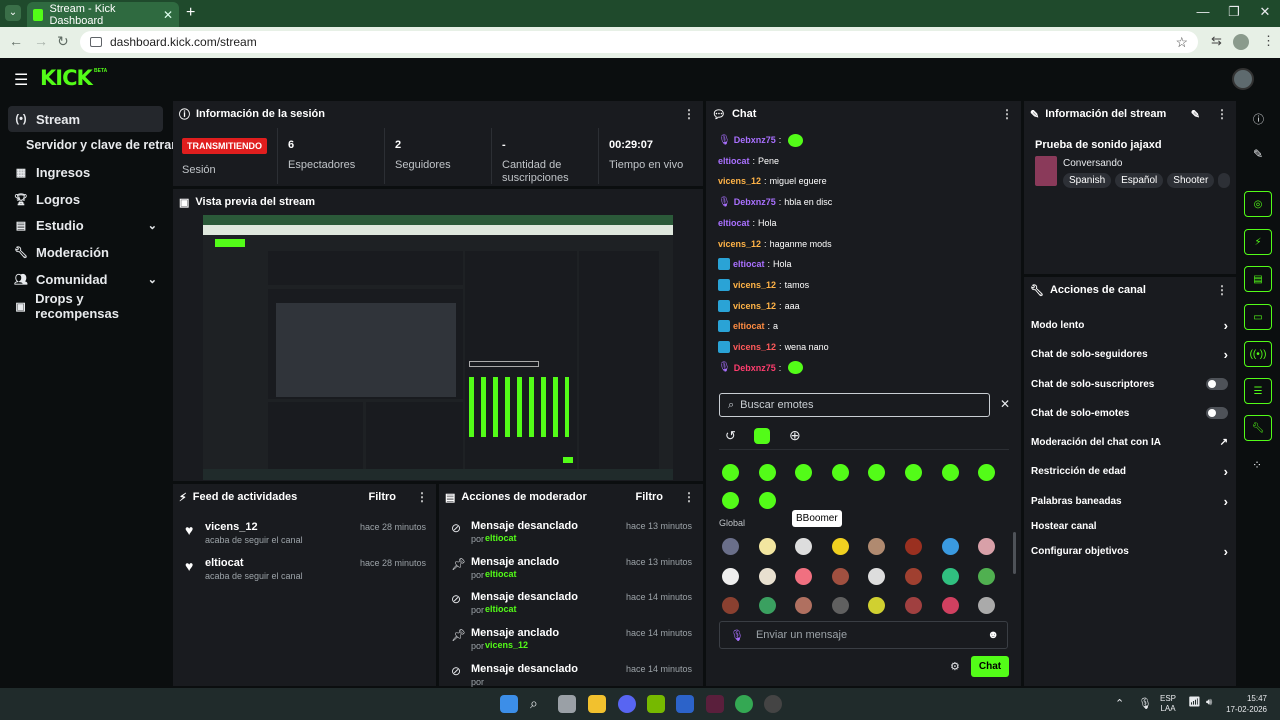  What do you see at coordinates (1258, 119) in the screenshot?
I see `info-icon: ⓘ` at bounding box center [1258, 119].